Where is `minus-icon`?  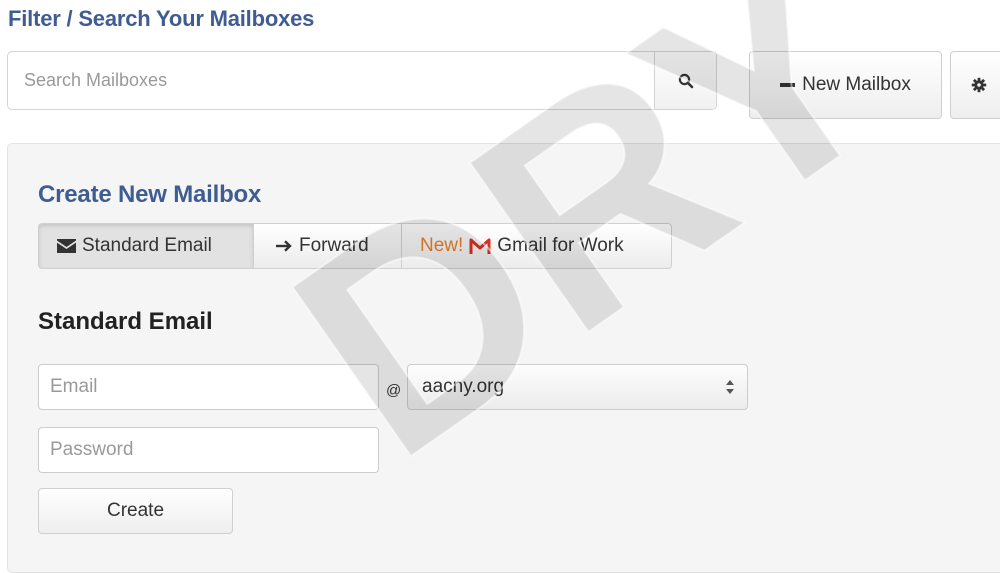
minus-icon is located at coordinates (788, 85).